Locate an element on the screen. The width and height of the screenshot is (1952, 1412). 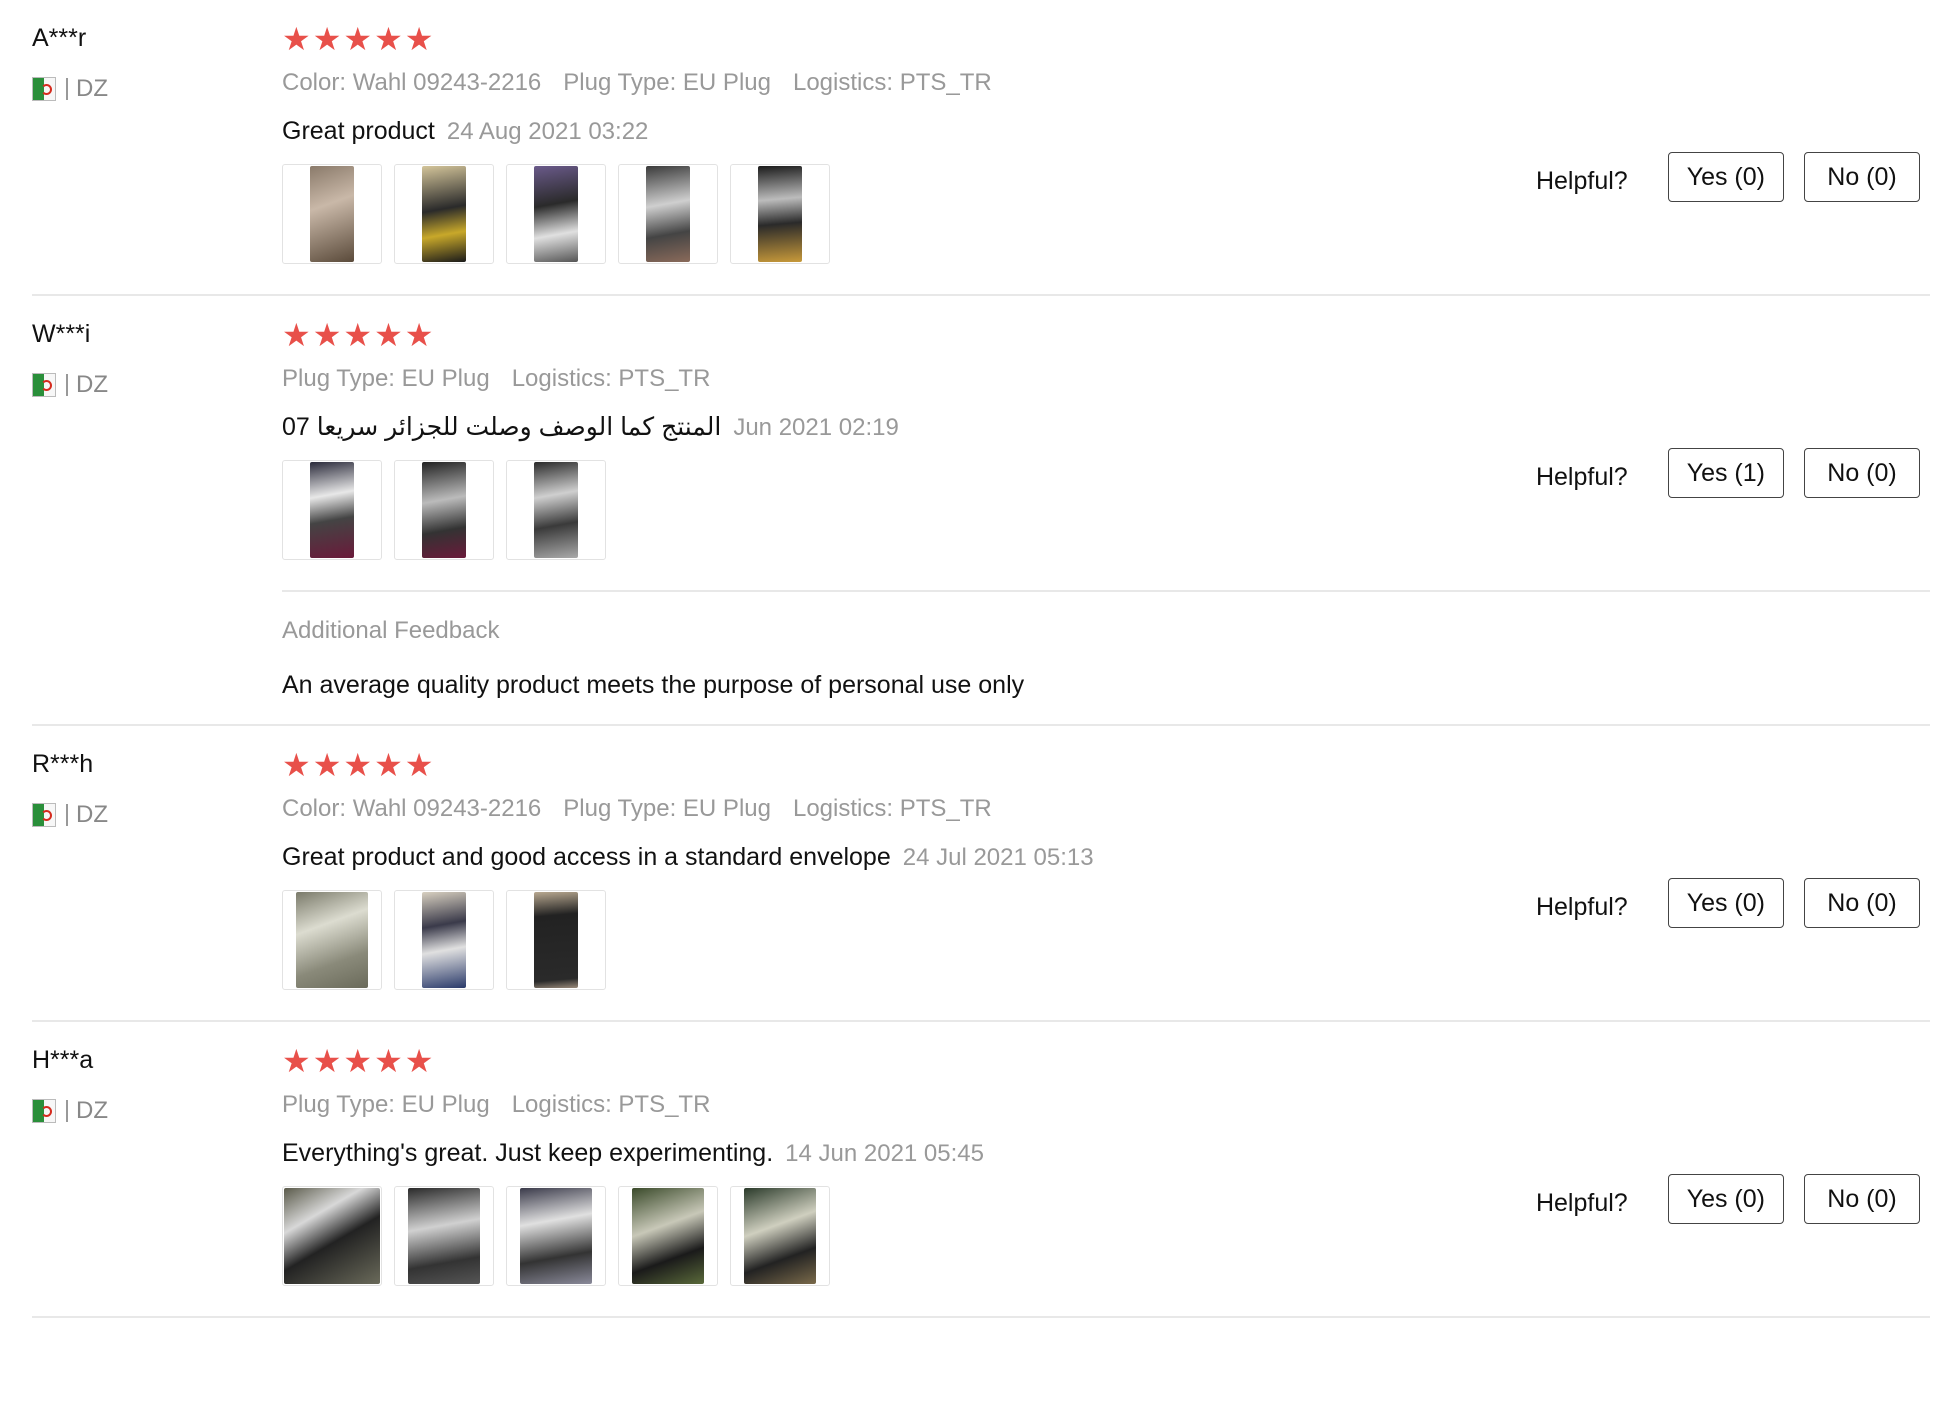
additional-feedback-title: Additional Feedback is located at coordinates (391, 630).